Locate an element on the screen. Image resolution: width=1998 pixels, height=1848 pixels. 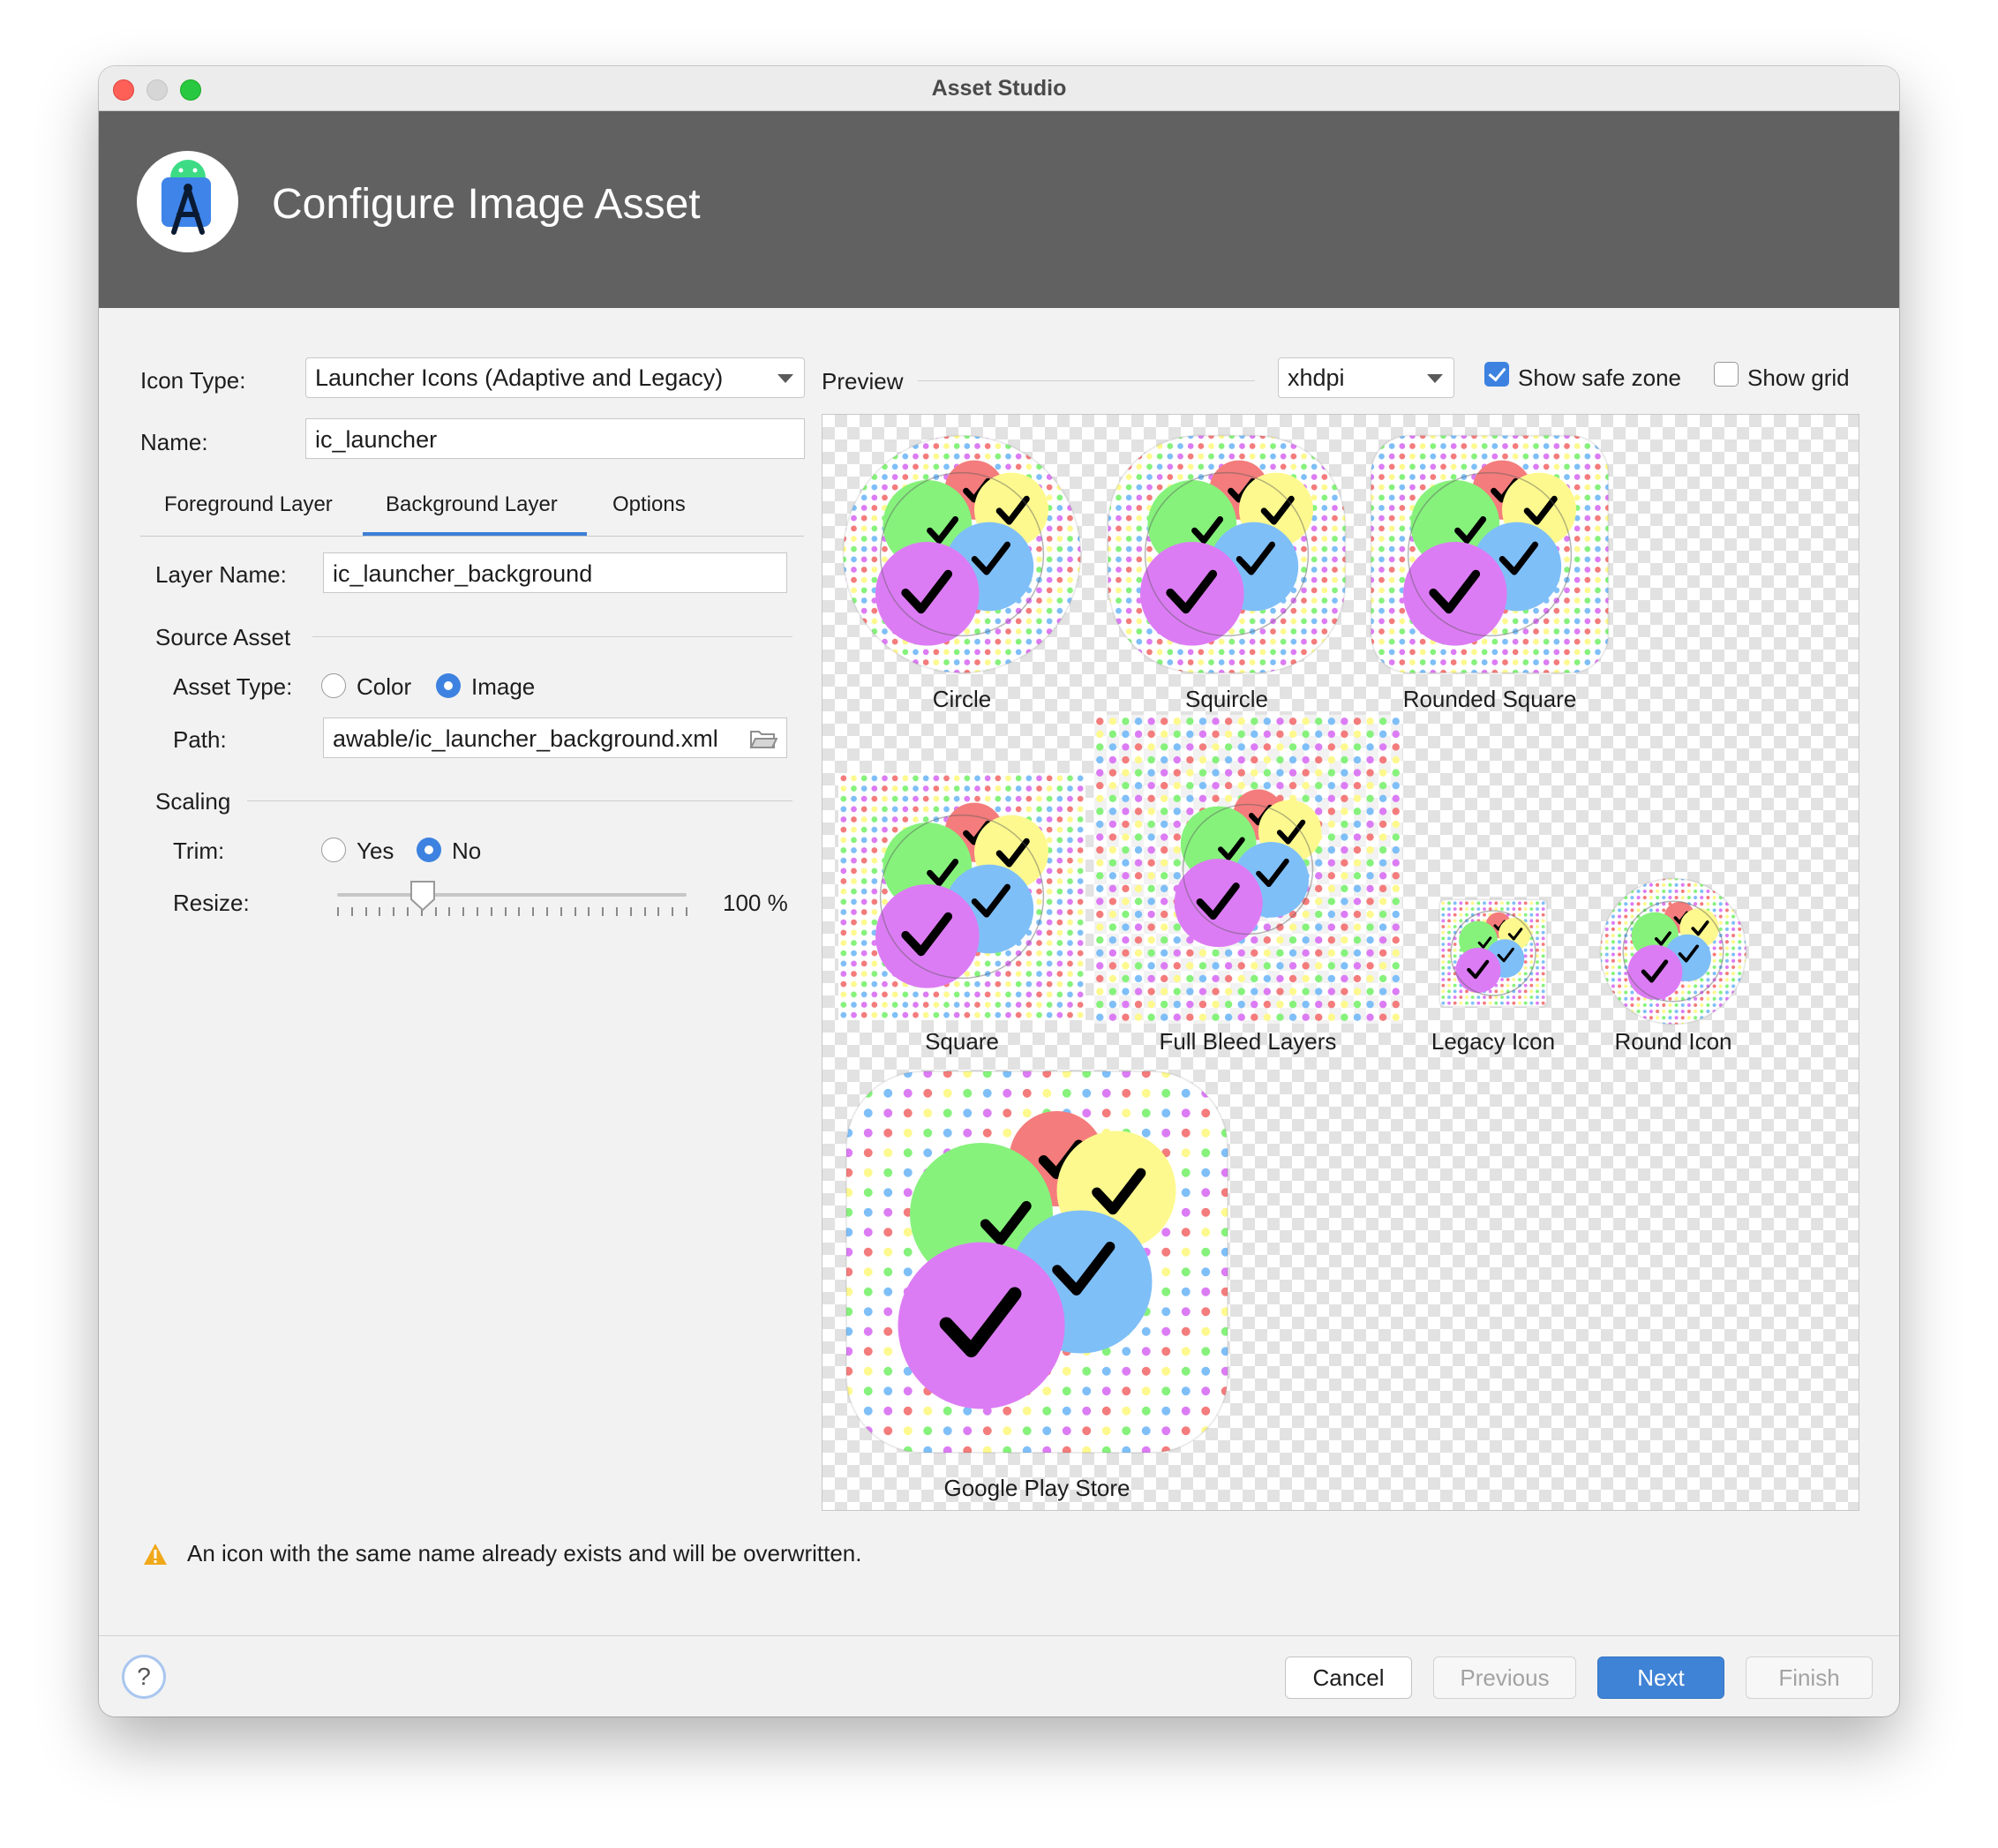
icon-type-dropdown: Launcher Icons (Adaptive and Legacy) is located at coordinates (555, 377).